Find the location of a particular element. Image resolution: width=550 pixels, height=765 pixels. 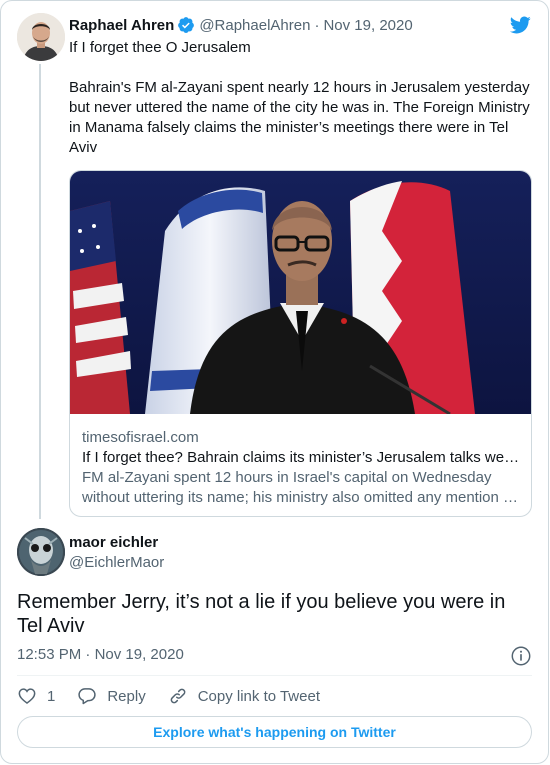

thread-connector-line is located at coordinates (40, 291).